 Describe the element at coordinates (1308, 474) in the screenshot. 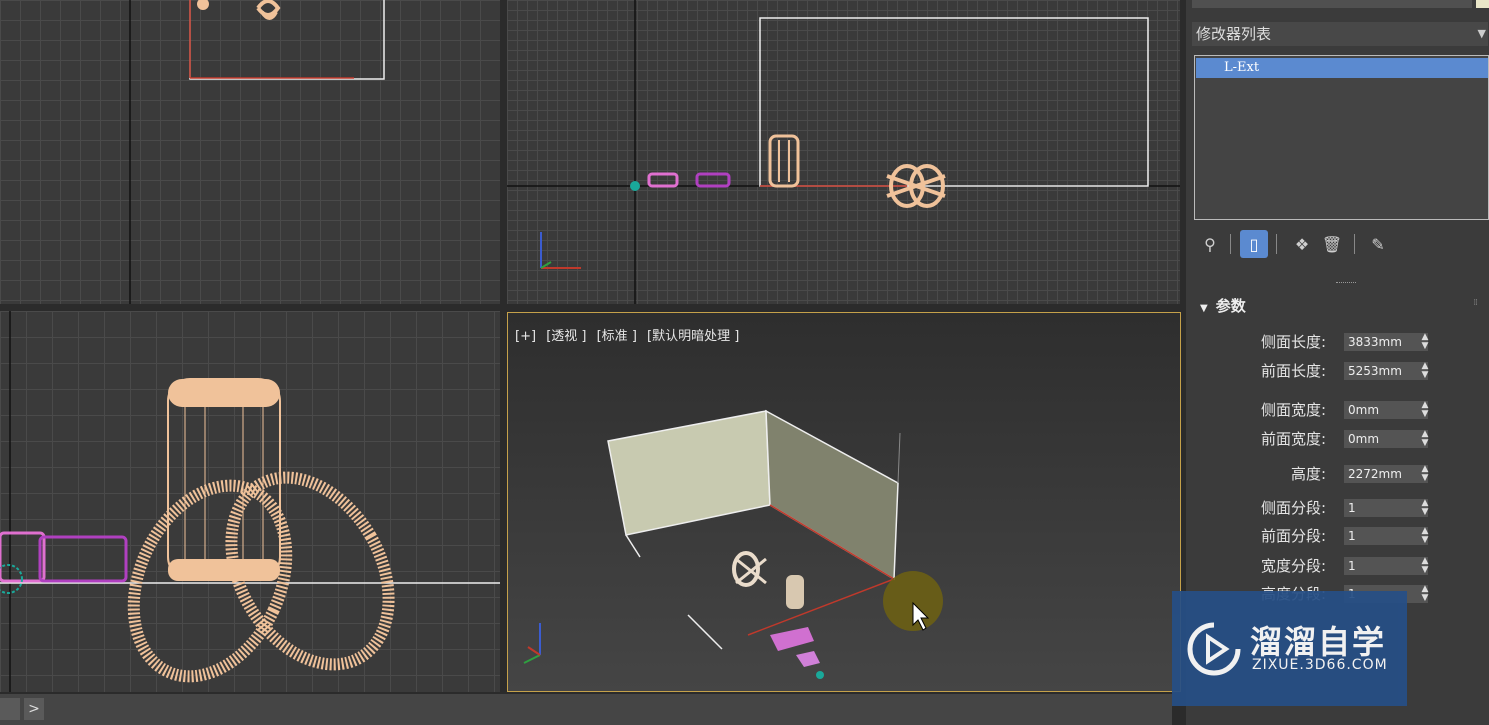

I see `param-label: 高度:` at that location.